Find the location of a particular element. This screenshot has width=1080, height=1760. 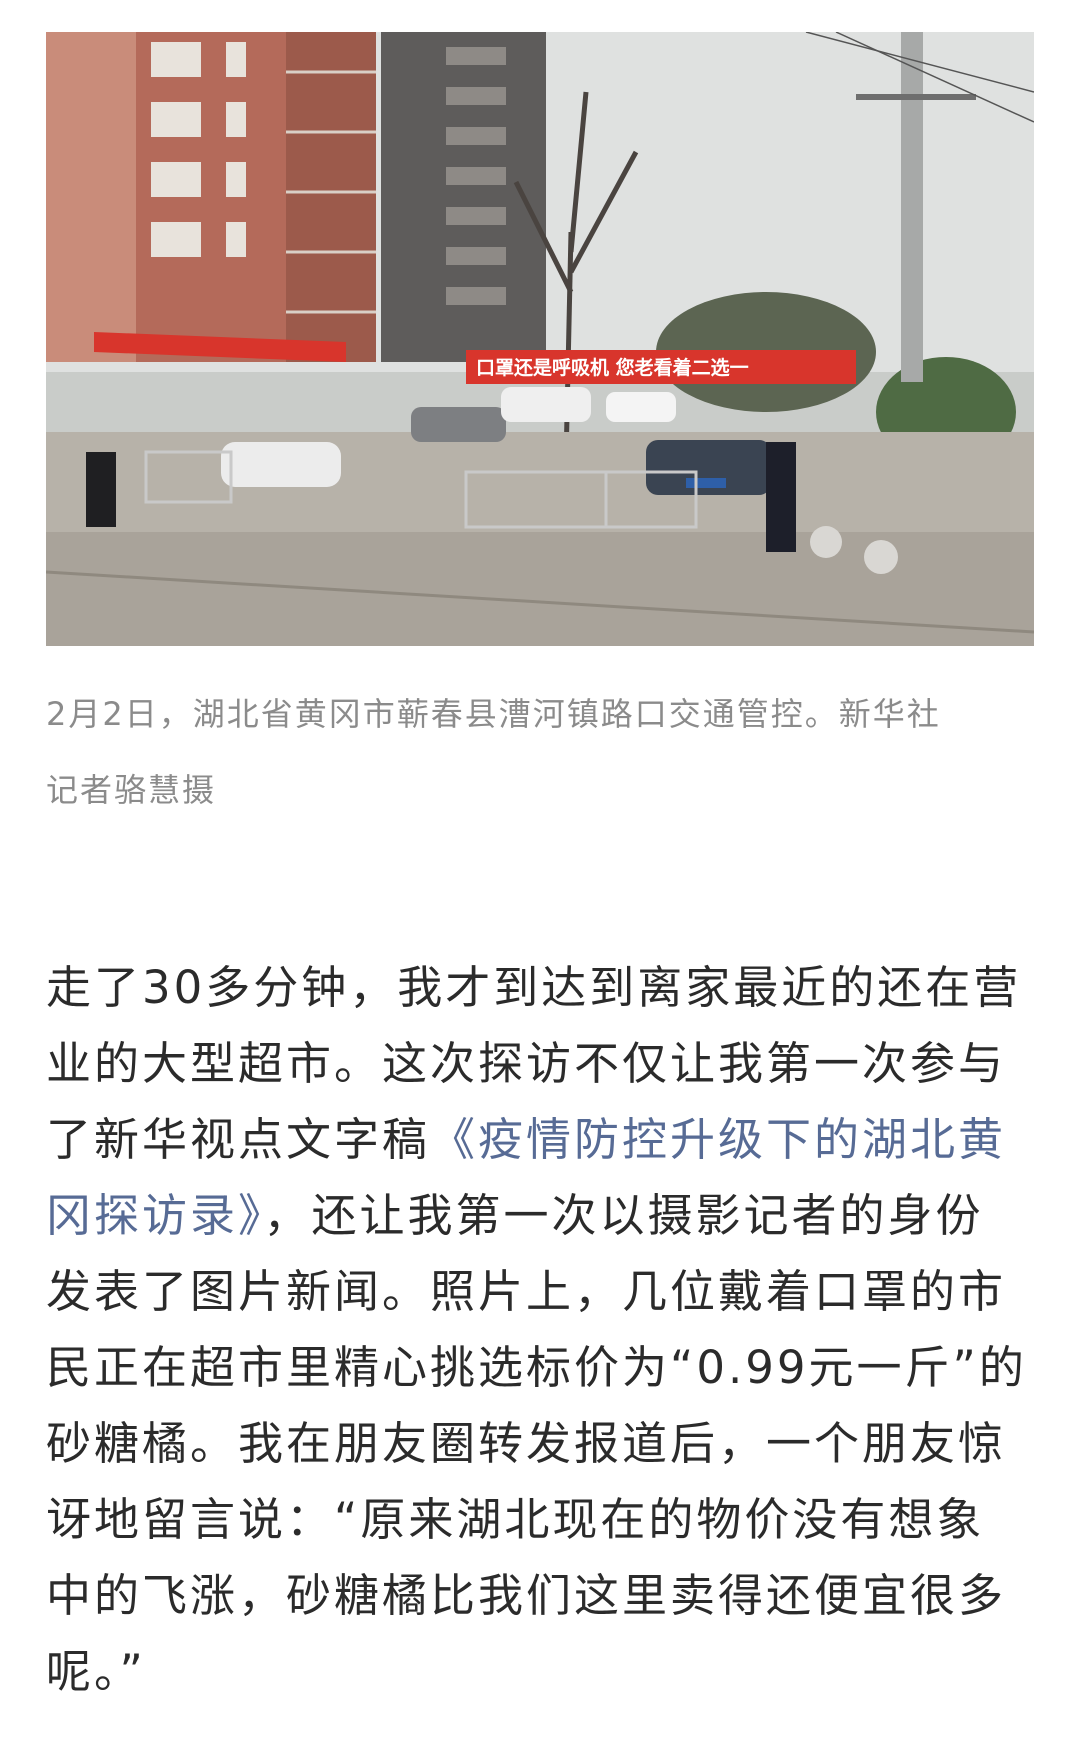

paragraph-line: 冈探访录》，还让我第一次以摄影记者的身份 is located at coordinates (546, 1216).